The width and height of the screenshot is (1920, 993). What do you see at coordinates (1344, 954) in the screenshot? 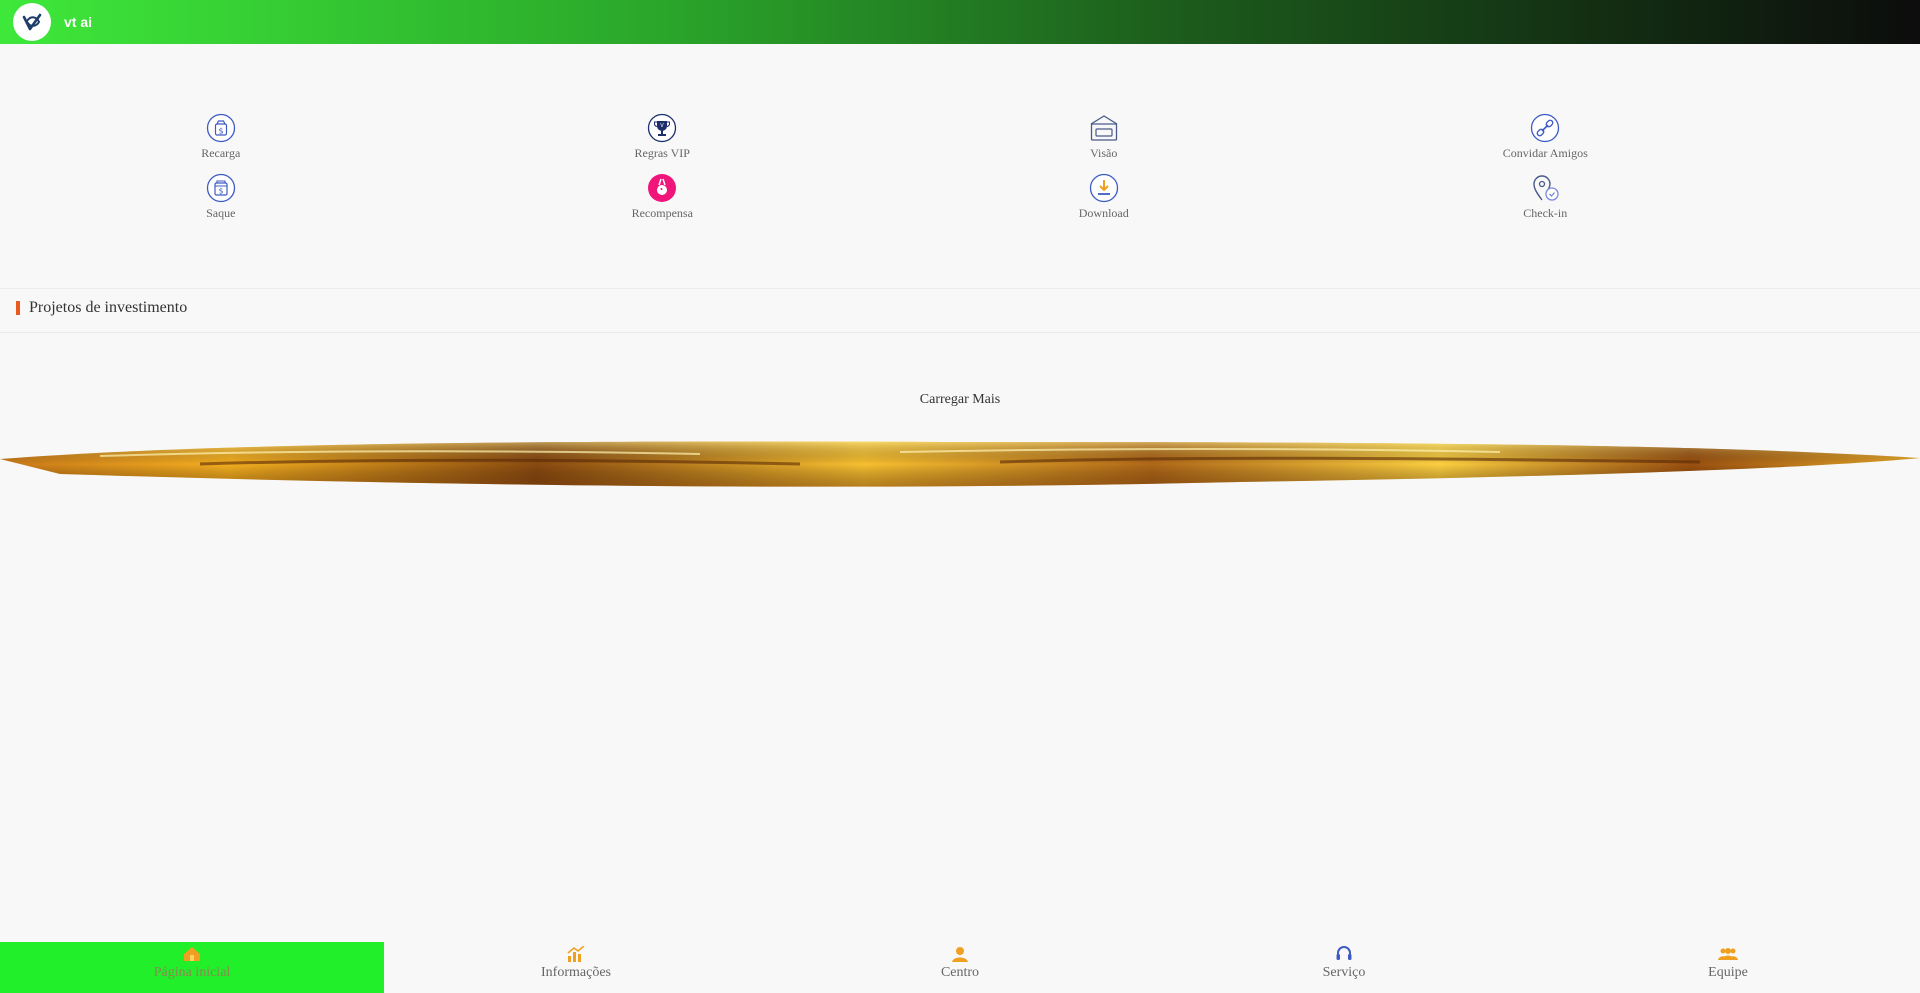
I see `headset-icon` at bounding box center [1344, 954].